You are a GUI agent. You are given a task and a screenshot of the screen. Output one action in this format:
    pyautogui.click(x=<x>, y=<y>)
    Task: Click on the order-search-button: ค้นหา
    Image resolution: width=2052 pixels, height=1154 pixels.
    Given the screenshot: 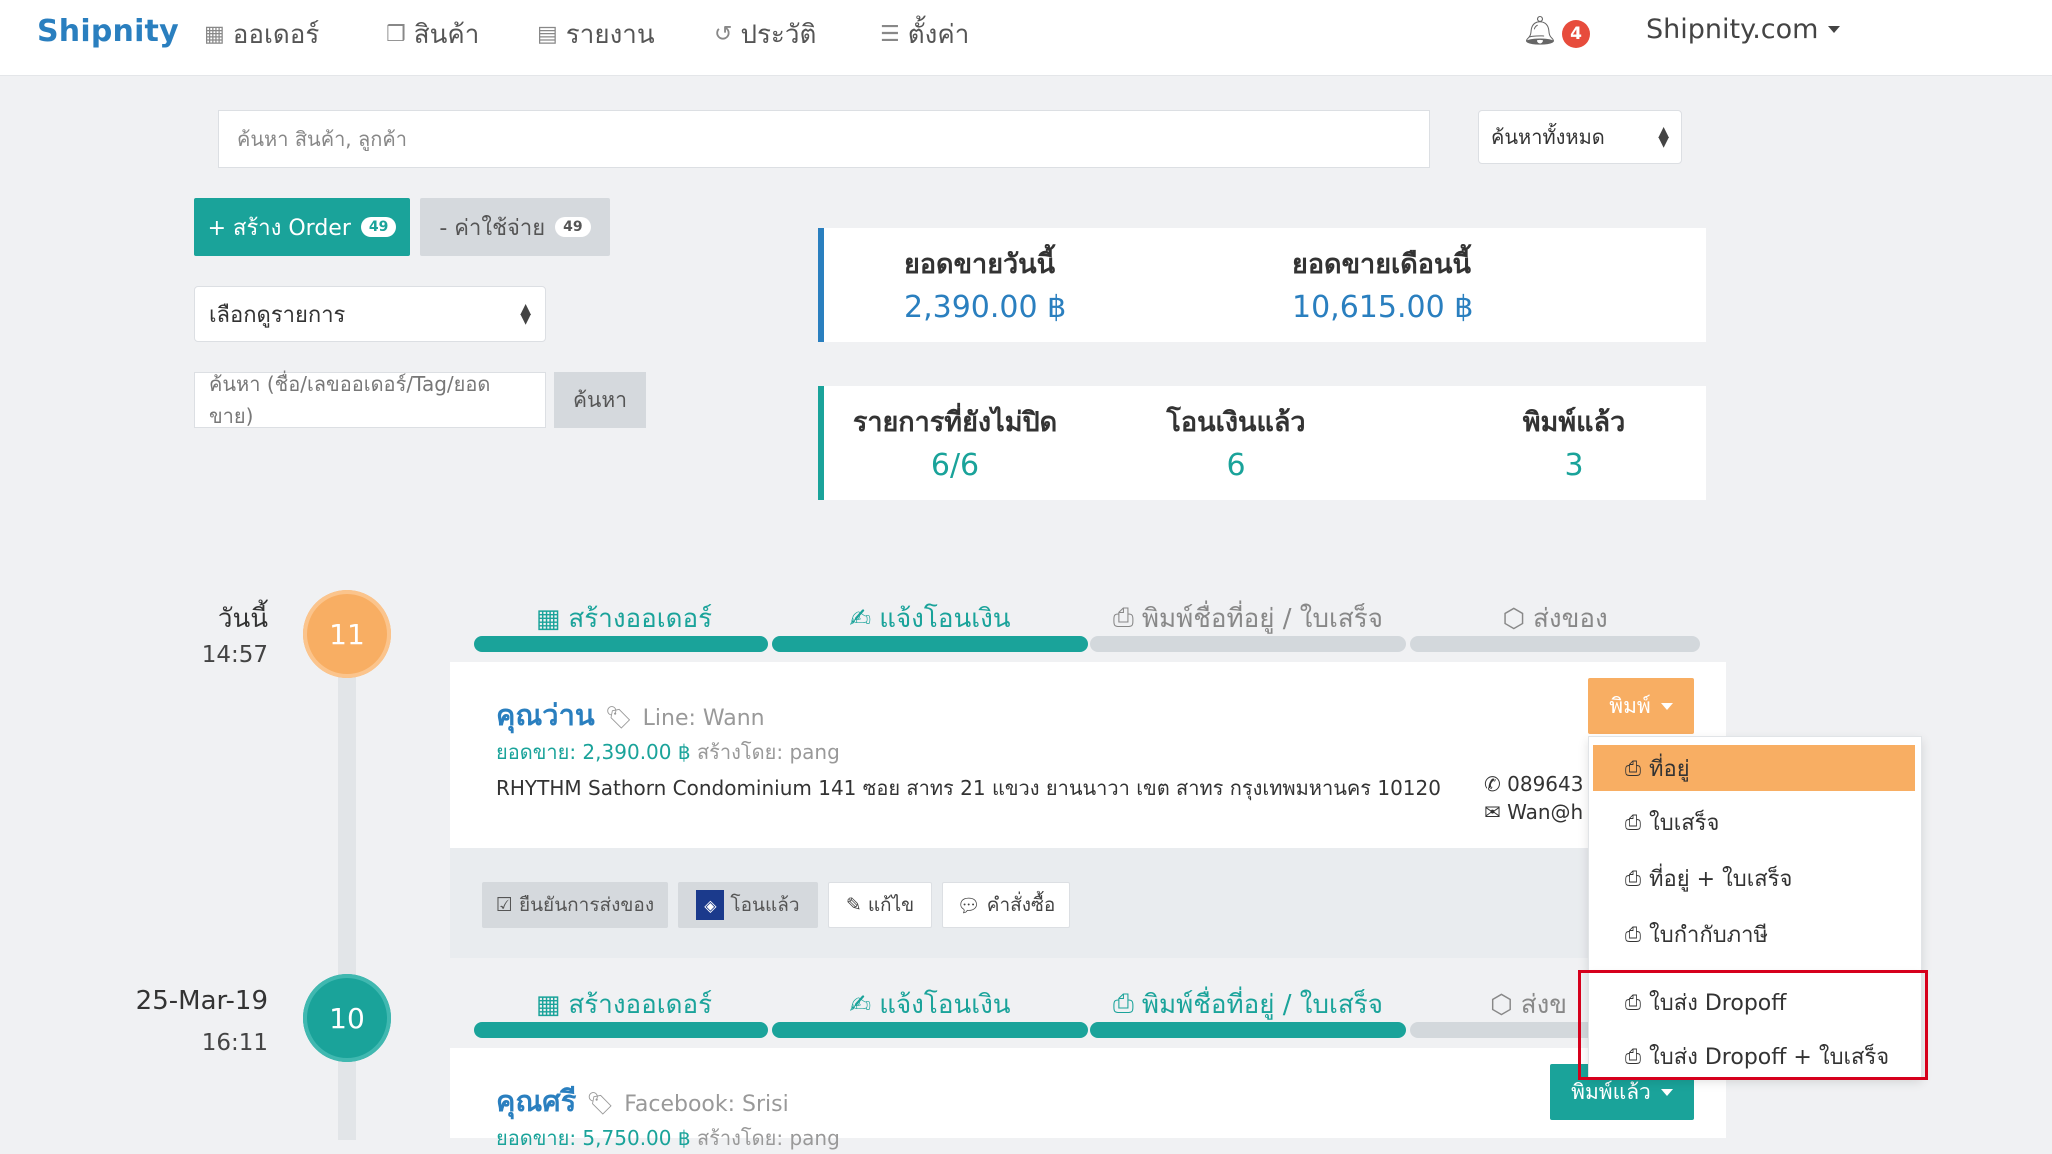 What is the action you would take?
    pyautogui.click(x=600, y=400)
    